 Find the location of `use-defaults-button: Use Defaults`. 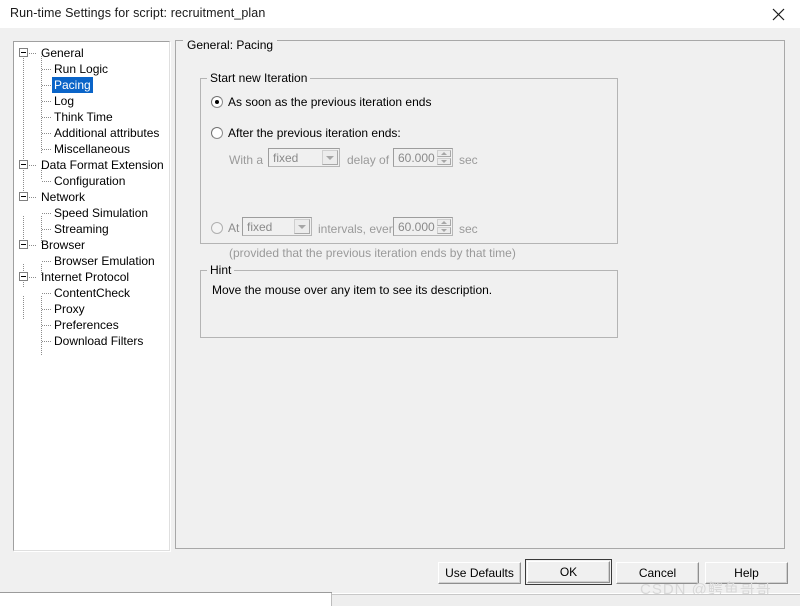

use-defaults-button: Use Defaults is located at coordinates (479, 573).